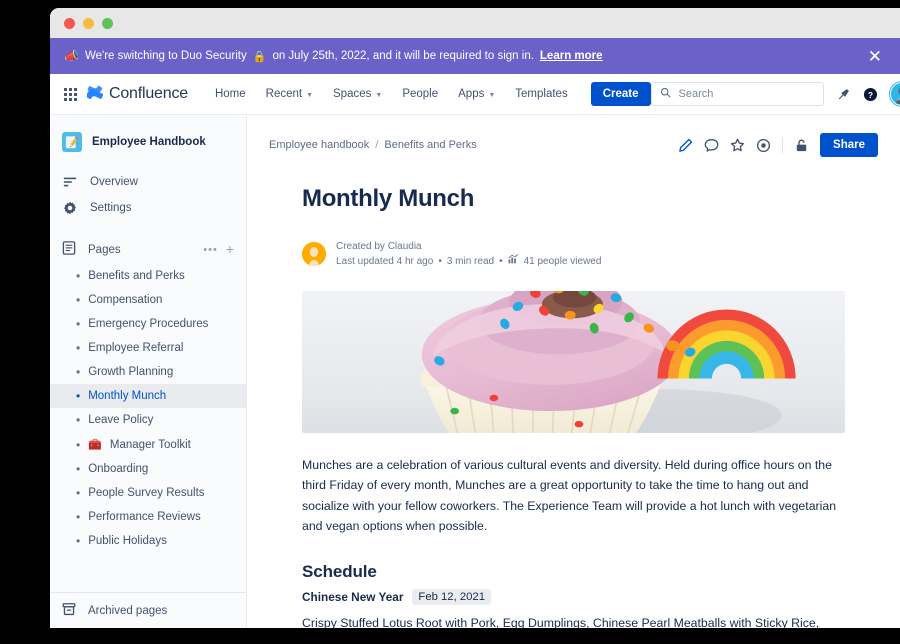 This screenshot has height=644, width=900. I want to click on analytics-icon, so click(513, 261).